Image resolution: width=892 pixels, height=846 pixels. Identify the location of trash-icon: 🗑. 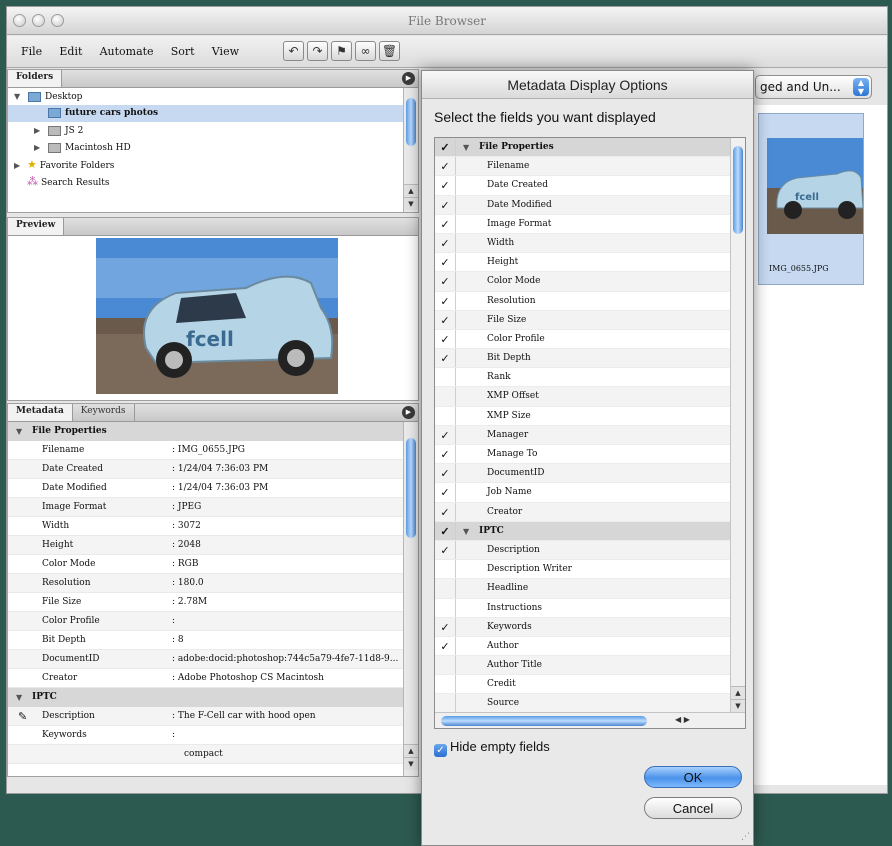
(389, 51).